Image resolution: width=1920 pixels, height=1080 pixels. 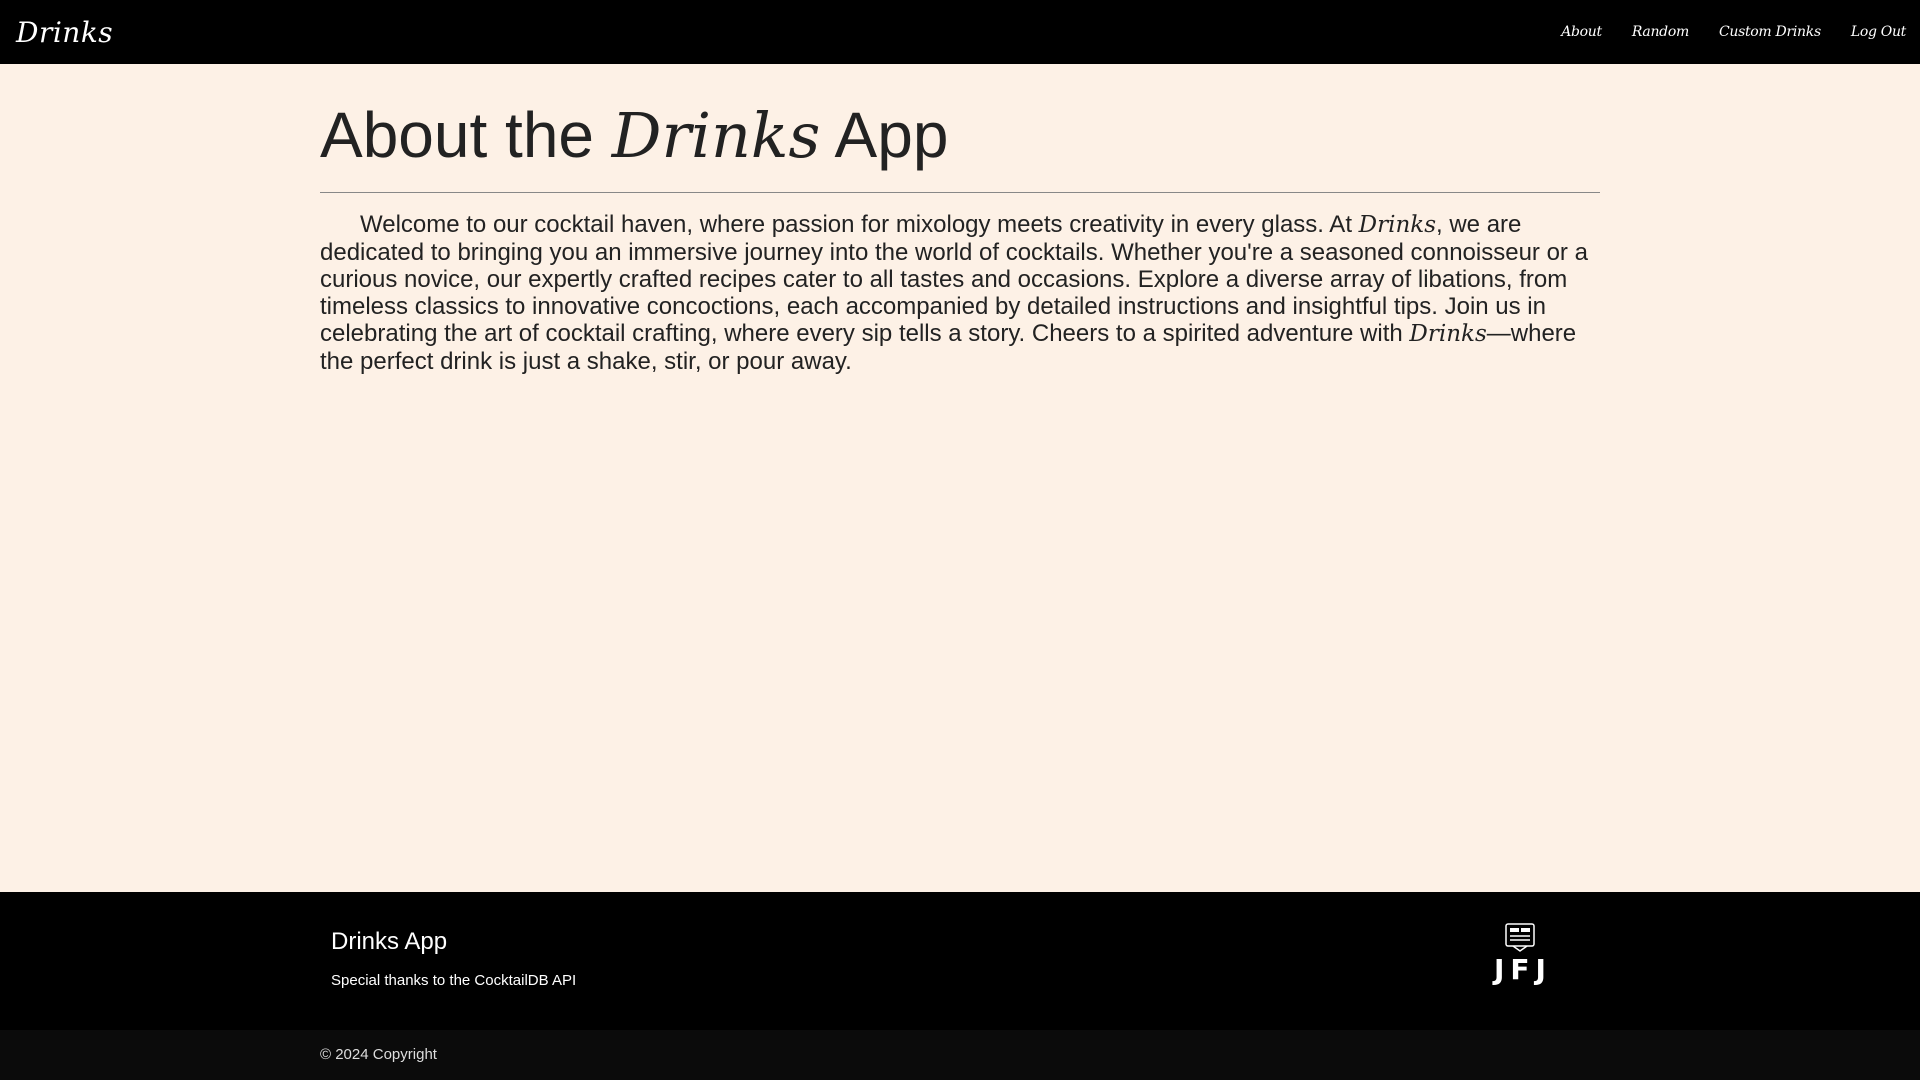 I want to click on page-title-brand: Drinks, so click(x=716, y=135).